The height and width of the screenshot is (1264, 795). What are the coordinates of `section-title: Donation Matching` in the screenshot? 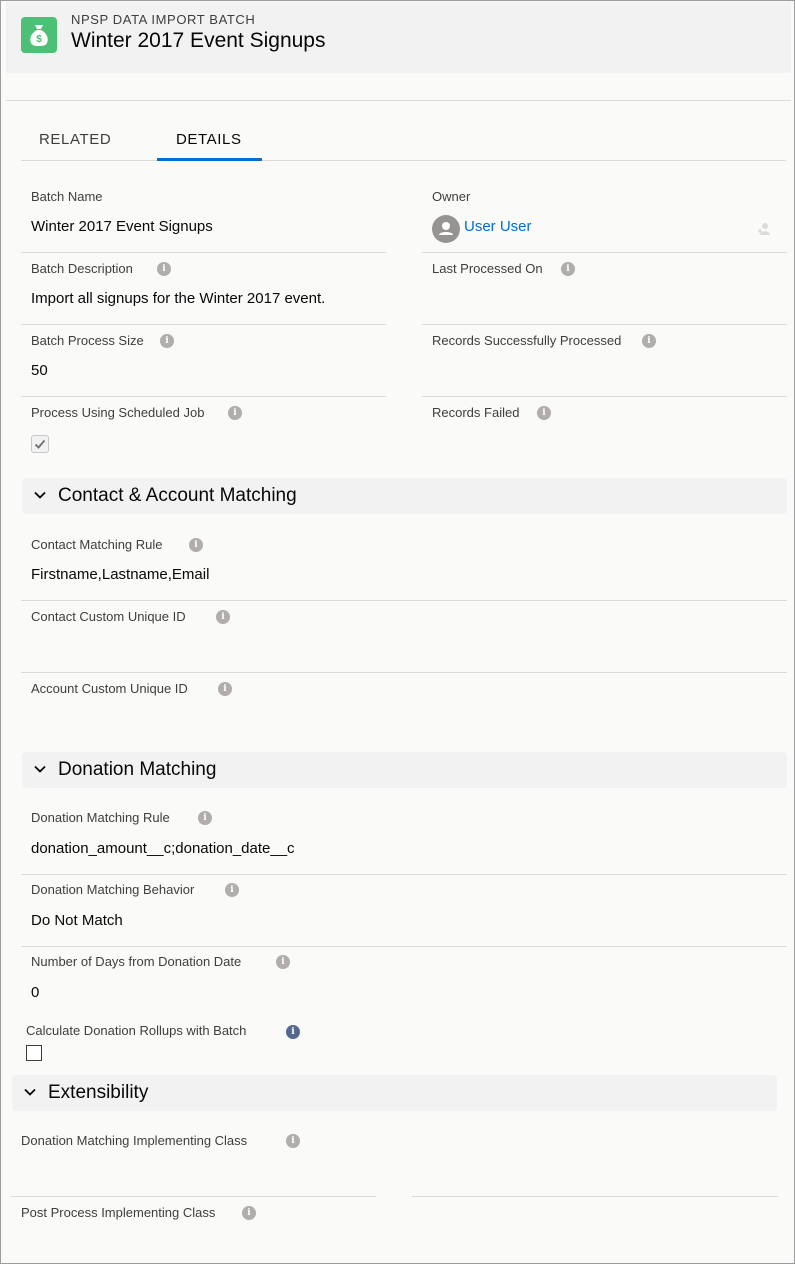 It's located at (137, 769).